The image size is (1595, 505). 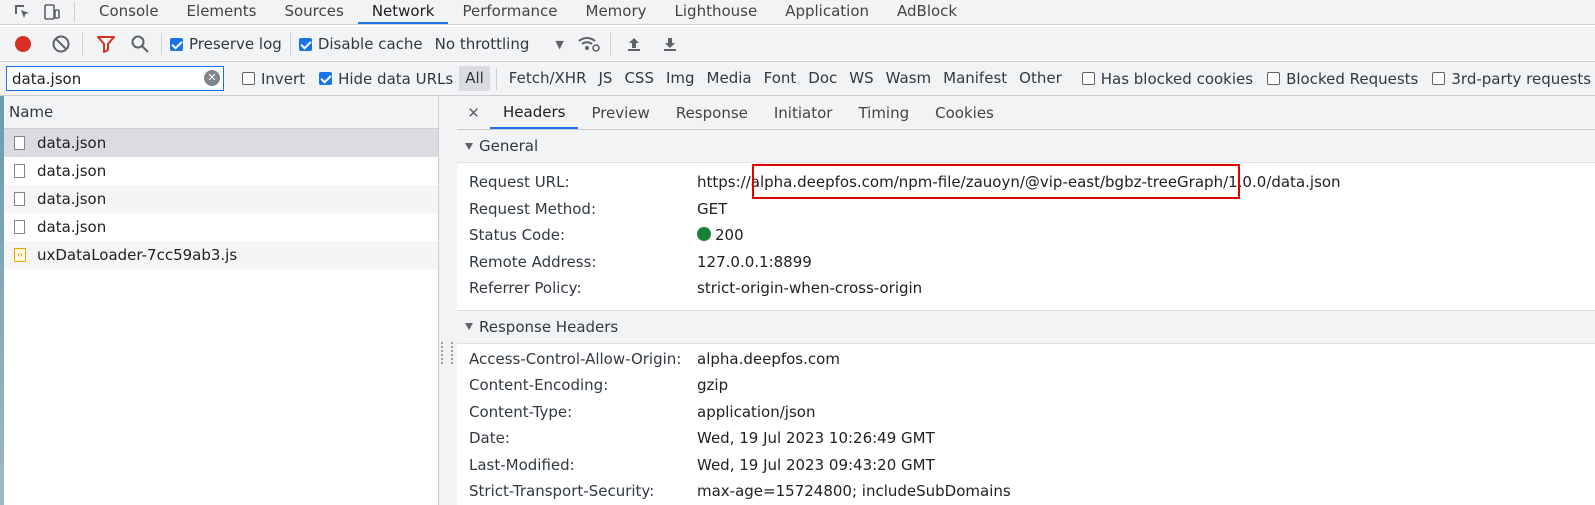 What do you see at coordinates (517, 235) in the screenshot?
I see `header-key: Status Code:` at bounding box center [517, 235].